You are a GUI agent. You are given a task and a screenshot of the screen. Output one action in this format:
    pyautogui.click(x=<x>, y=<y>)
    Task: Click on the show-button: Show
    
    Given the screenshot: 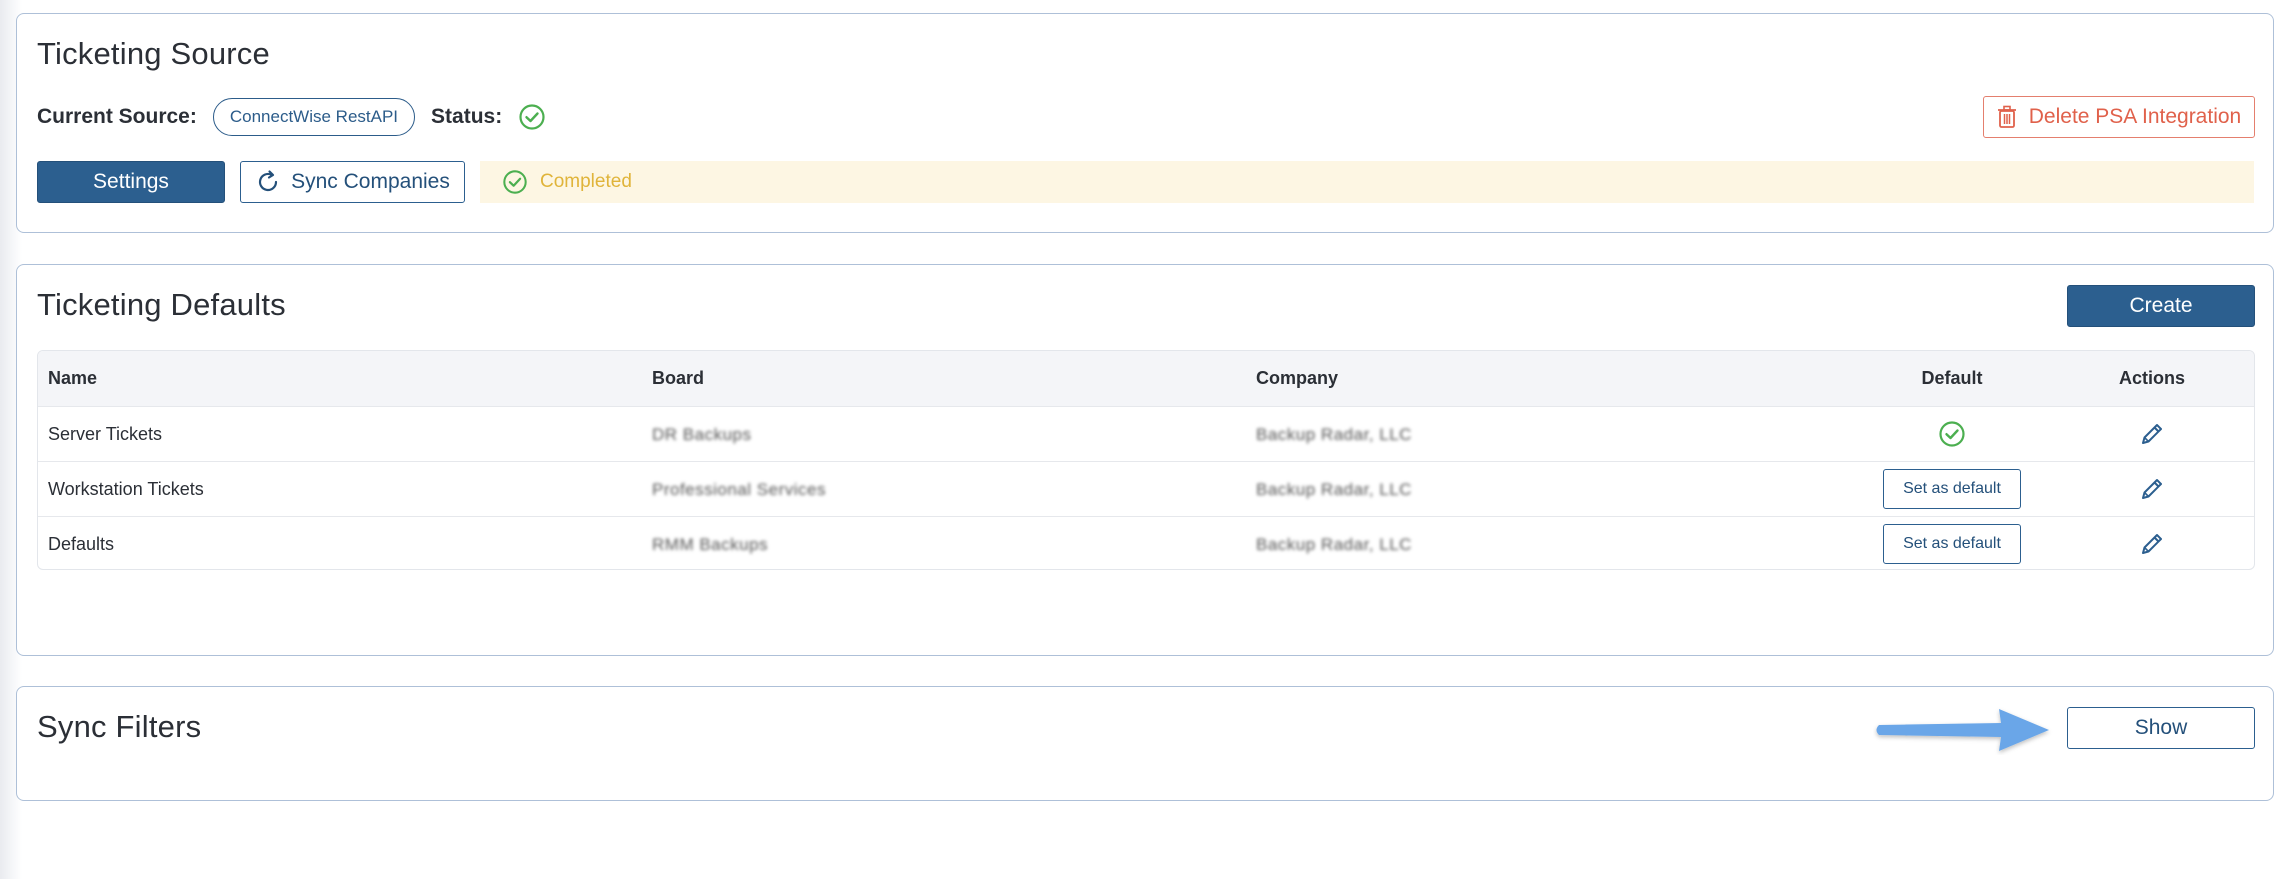 What is the action you would take?
    pyautogui.click(x=2161, y=728)
    